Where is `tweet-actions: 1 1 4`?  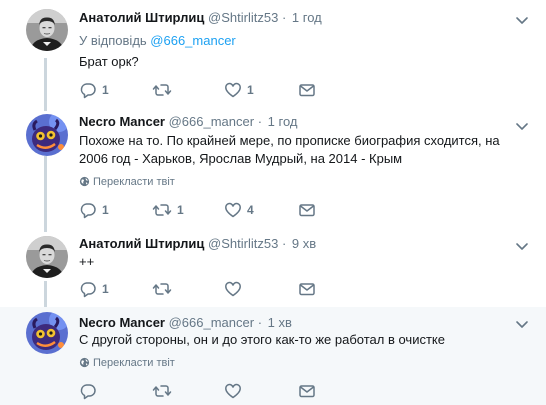
tweet-actions: 1 1 4 is located at coordinates (209, 210).